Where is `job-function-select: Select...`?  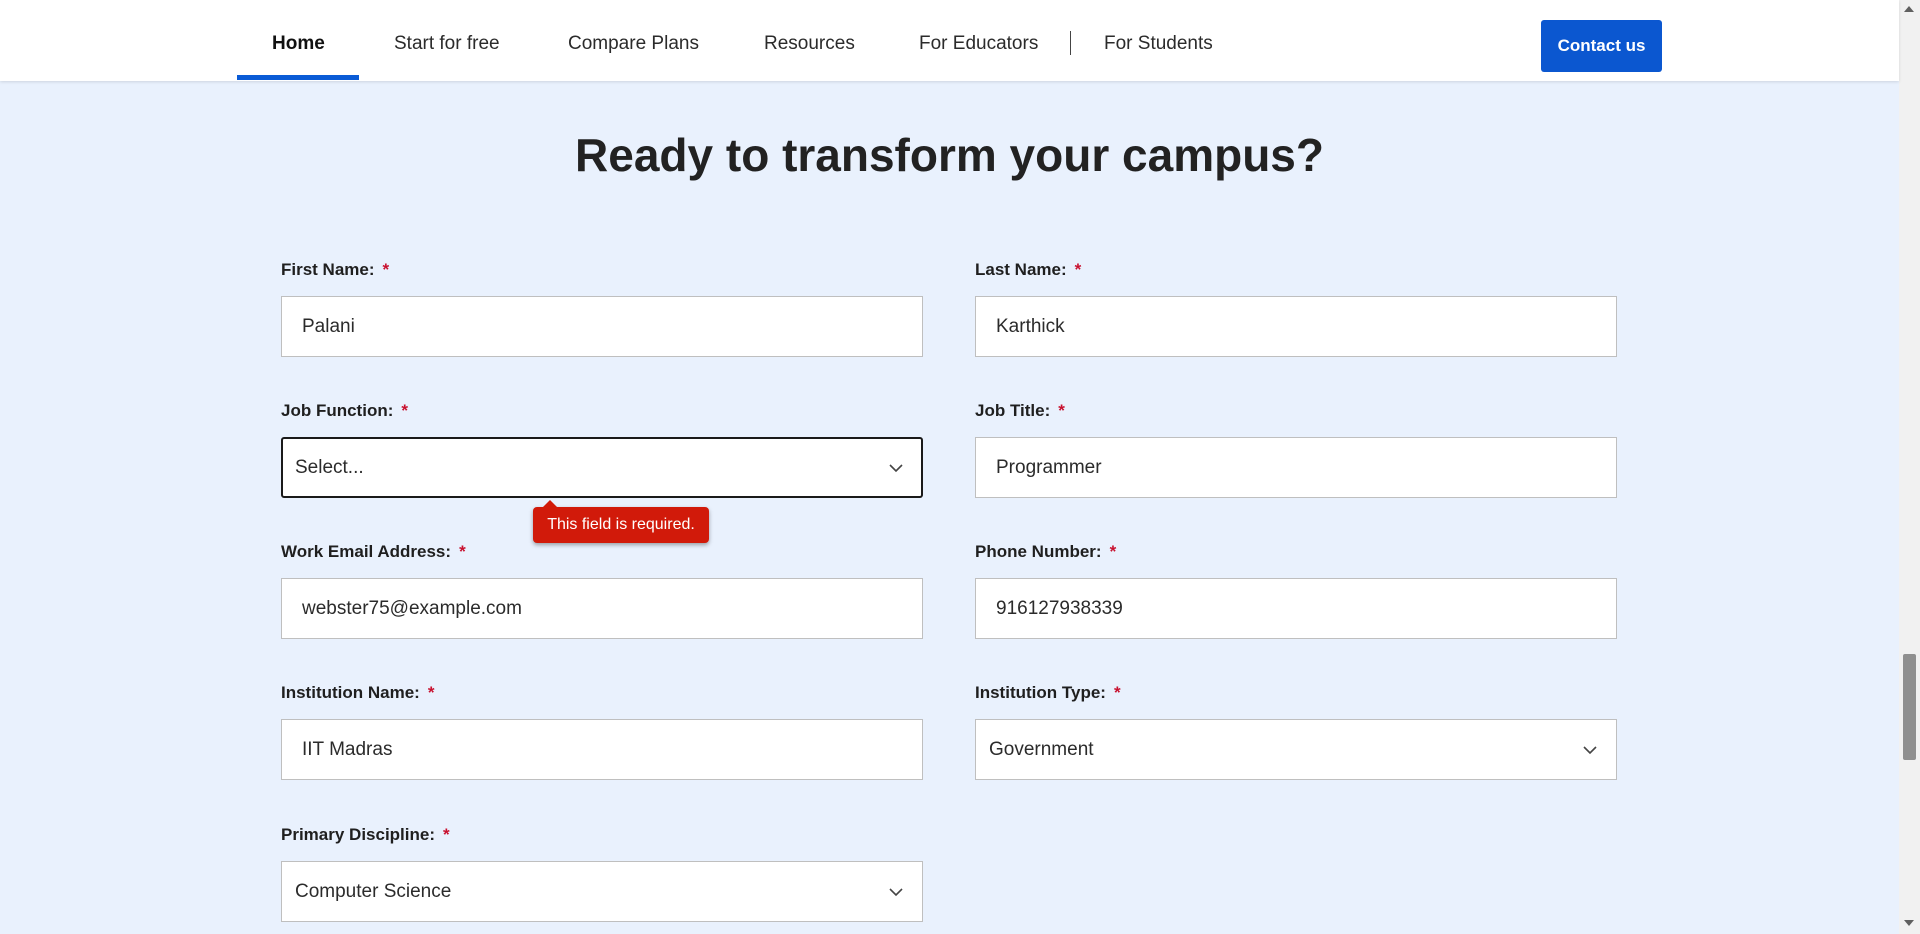
job-function-select: Select... is located at coordinates (602, 467).